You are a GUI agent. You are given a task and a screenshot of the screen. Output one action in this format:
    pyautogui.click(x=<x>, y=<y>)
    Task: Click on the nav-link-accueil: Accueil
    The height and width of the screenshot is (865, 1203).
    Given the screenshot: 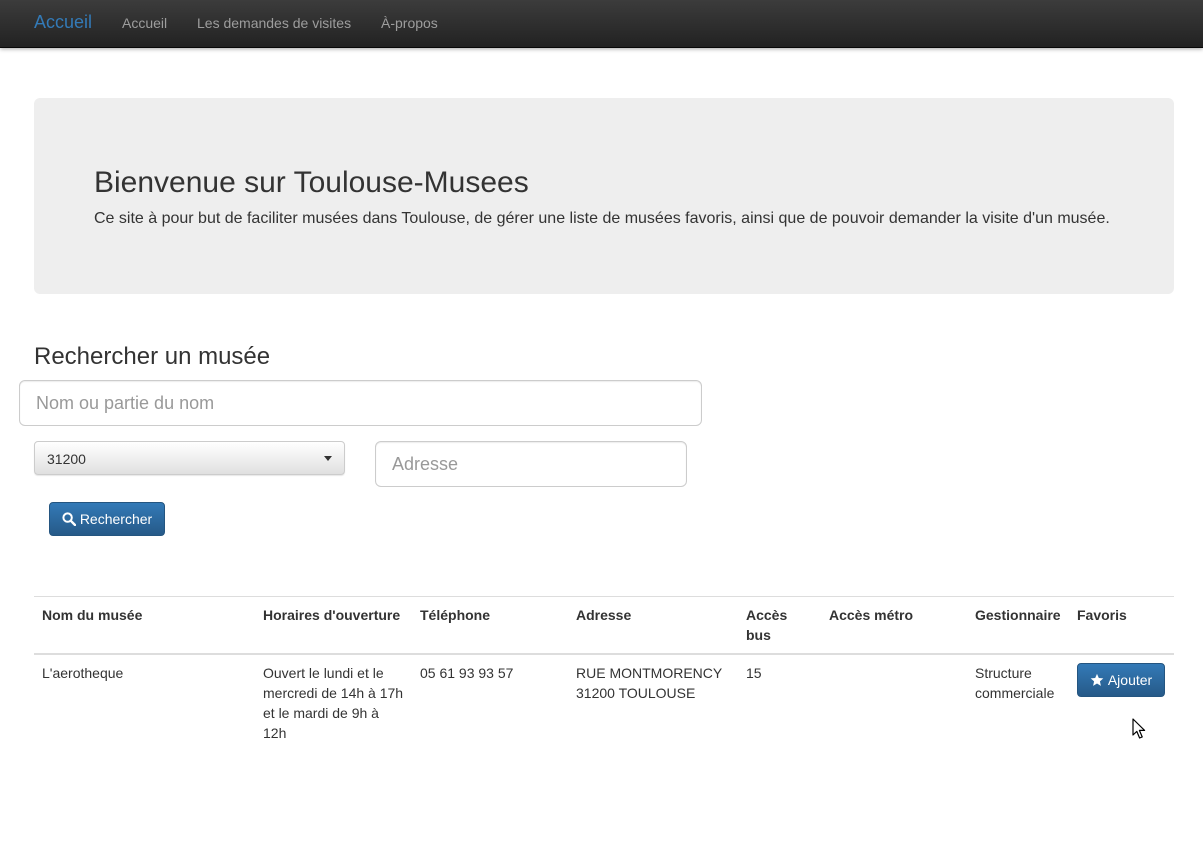 What is the action you would take?
    pyautogui.click(x=144, y=23)
    